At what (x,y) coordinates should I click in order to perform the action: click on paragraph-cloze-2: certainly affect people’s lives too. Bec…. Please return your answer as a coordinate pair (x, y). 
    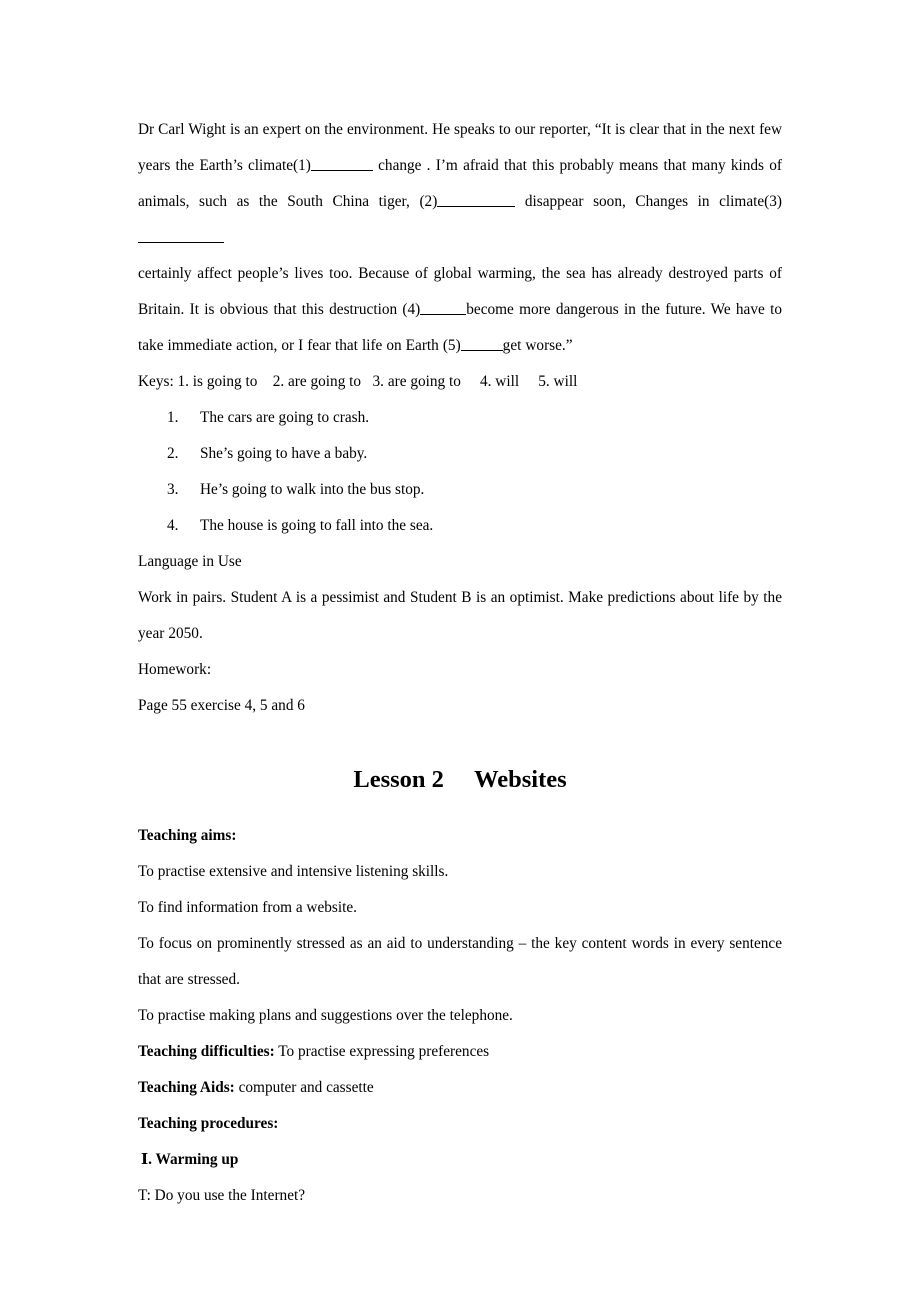
    Looking at the image, I should click on (460, 310).